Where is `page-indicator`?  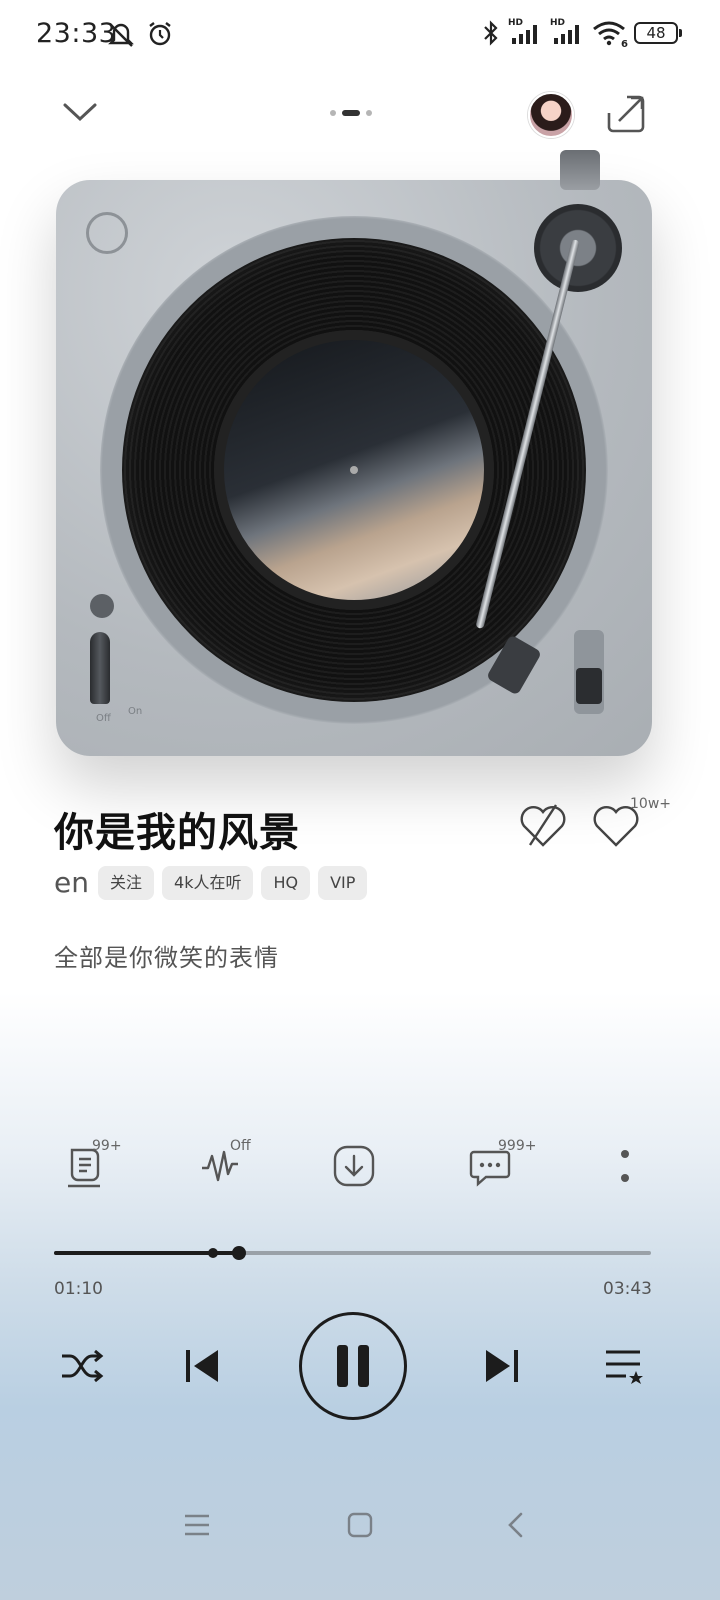 page-indicator is located at coordinates (351, 113).